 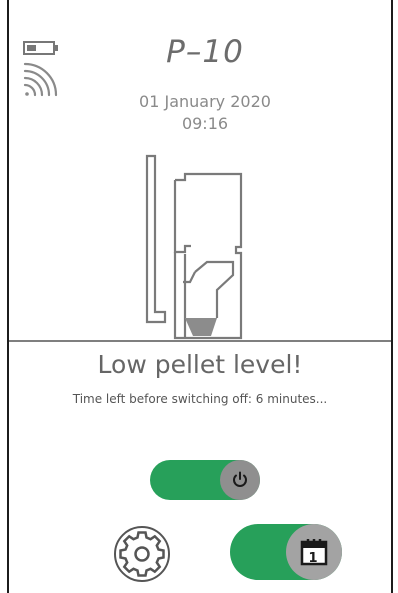 What do you see at coordinates (200, 341) in the screenshot?
I see `base-line` at bounding box center [200, 341].